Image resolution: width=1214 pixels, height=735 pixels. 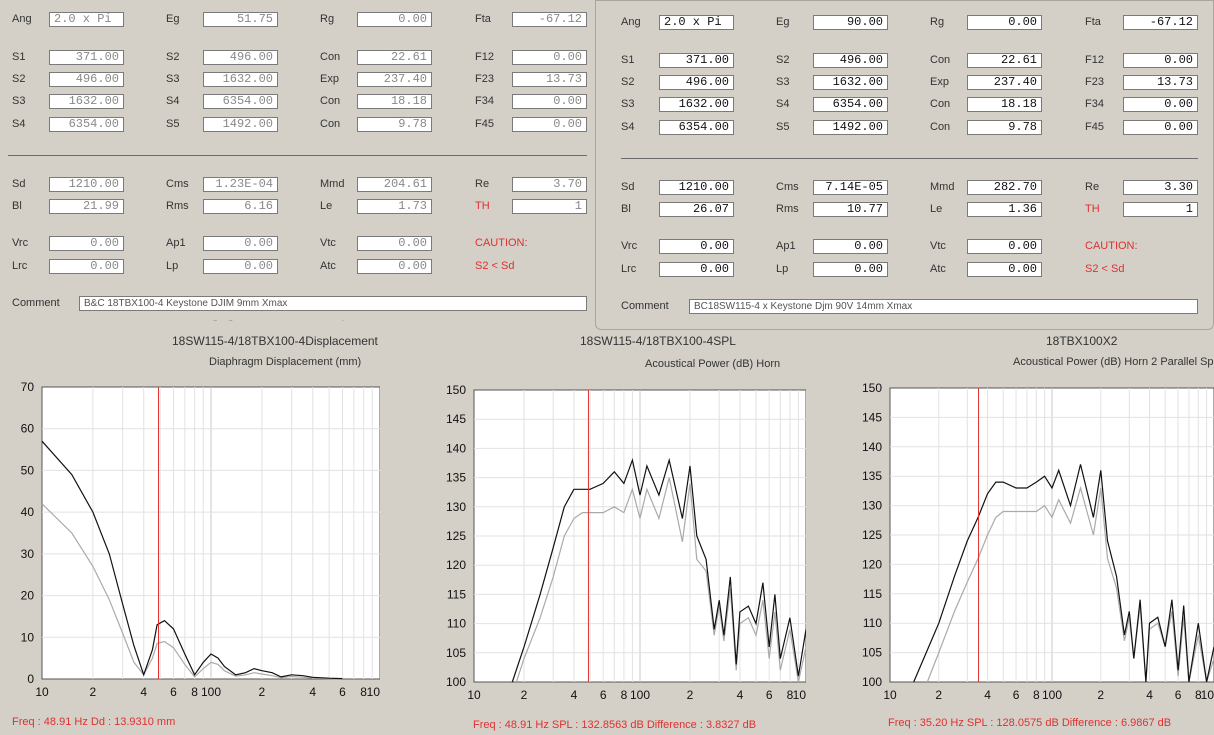 What do you see at coordinates (86, 206) in the screenshot?
I see `param-field: 21.99` at bounding box center [86, 206].